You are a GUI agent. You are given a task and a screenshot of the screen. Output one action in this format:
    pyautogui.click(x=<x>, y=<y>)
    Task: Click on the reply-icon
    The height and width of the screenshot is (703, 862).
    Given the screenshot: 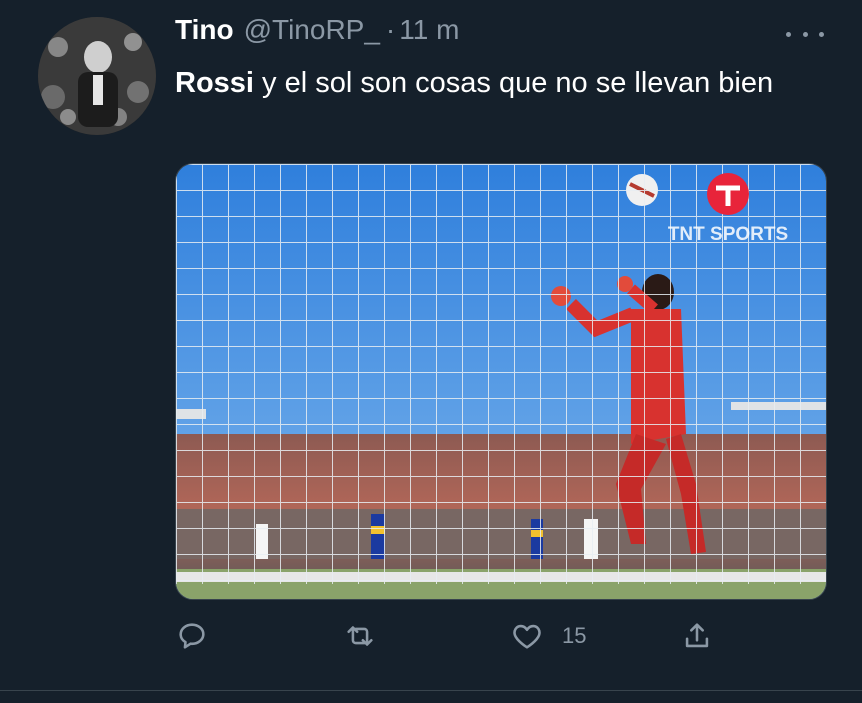 What is the action you would take?
    pyautogui.click(x=192, y=636)
    